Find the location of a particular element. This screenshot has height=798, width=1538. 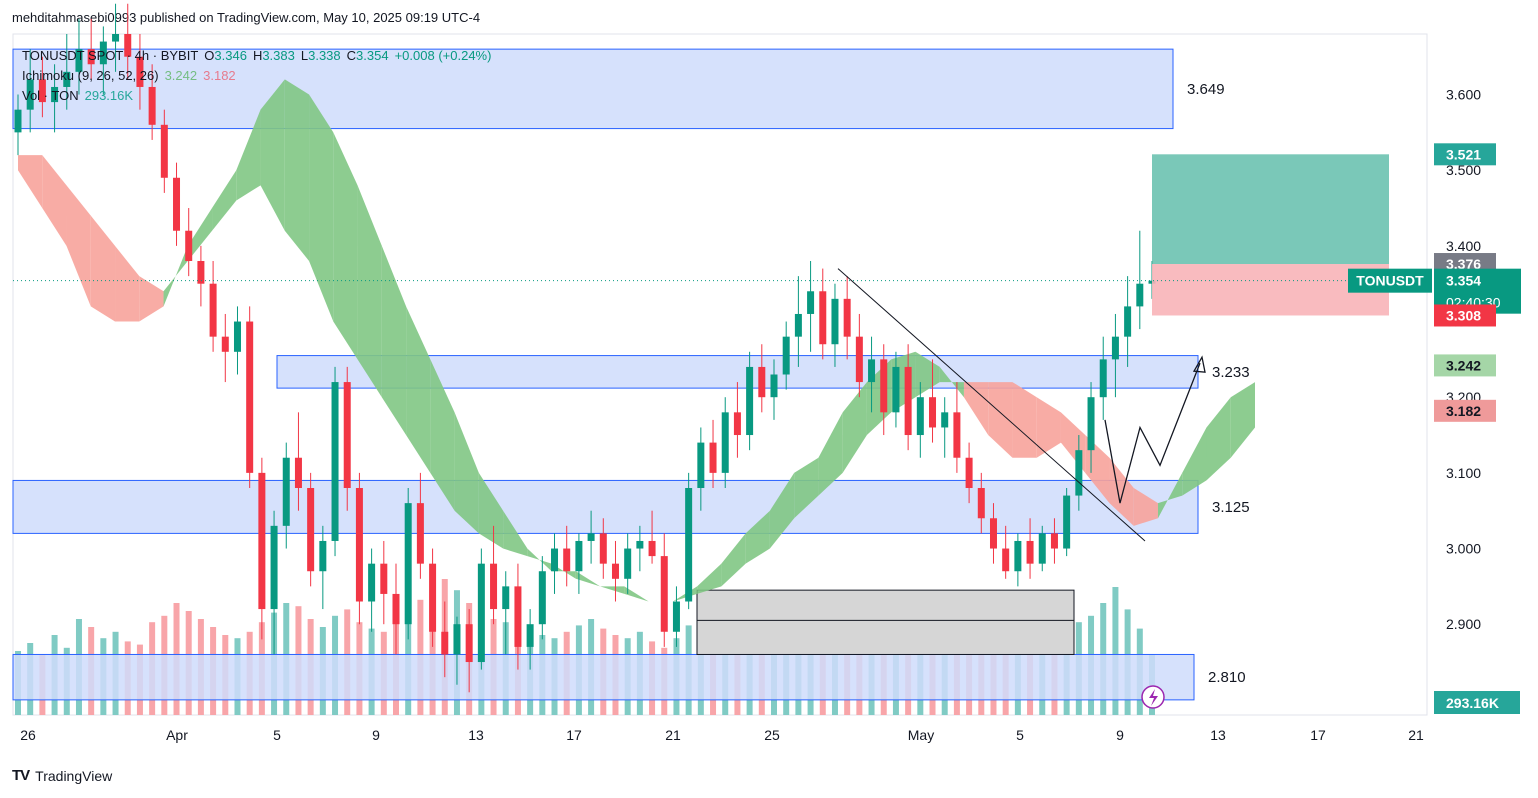

x-tick-label: 25 is located at coordinates (772, 735).